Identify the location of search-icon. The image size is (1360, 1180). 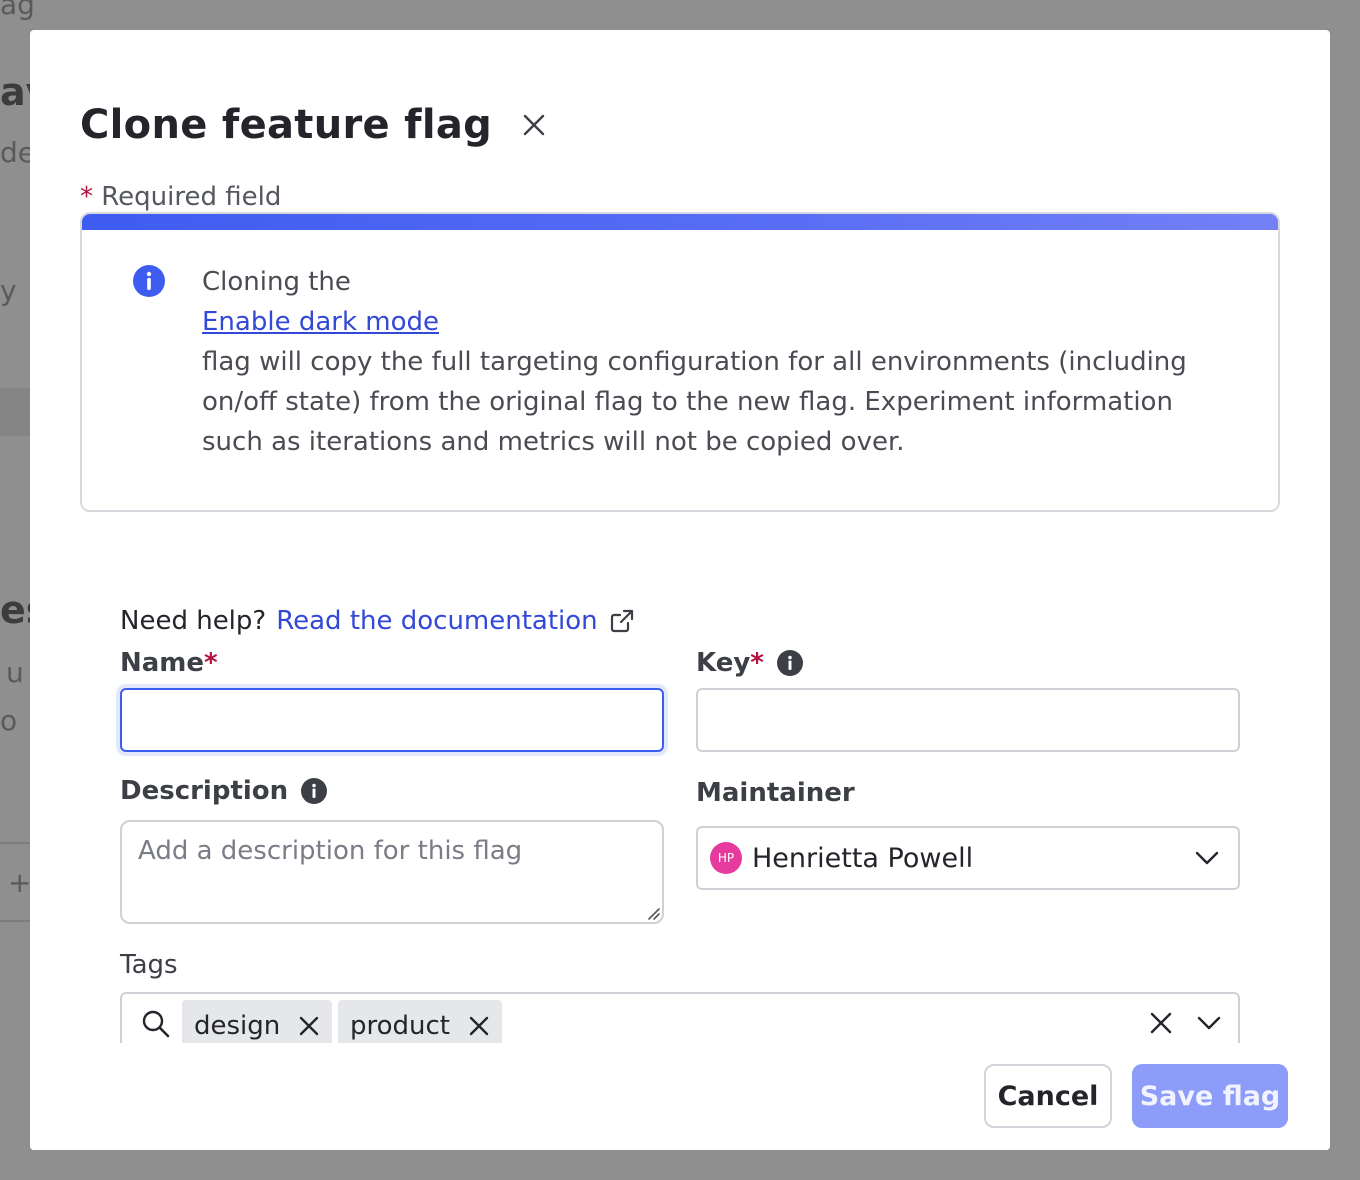
(156, 1024).